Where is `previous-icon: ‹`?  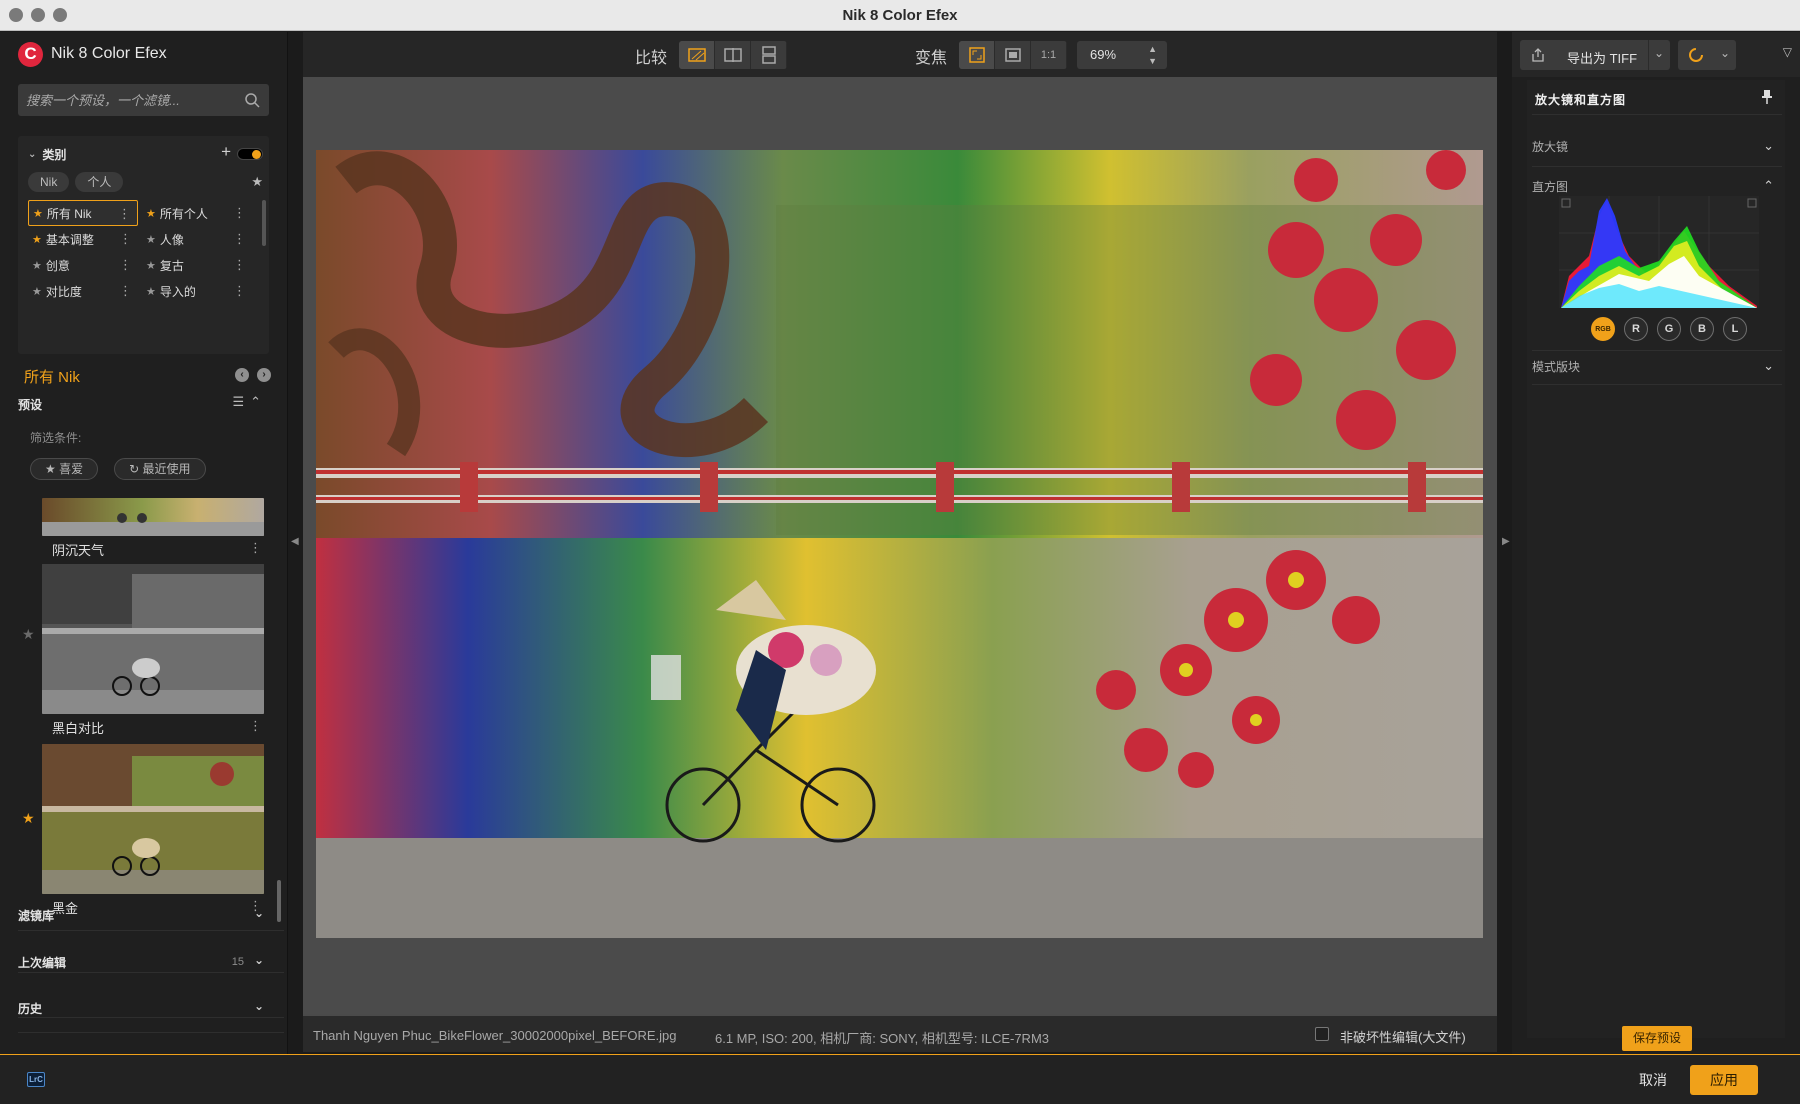
previous-icon: ‹ is located at coordinates (242, 375).